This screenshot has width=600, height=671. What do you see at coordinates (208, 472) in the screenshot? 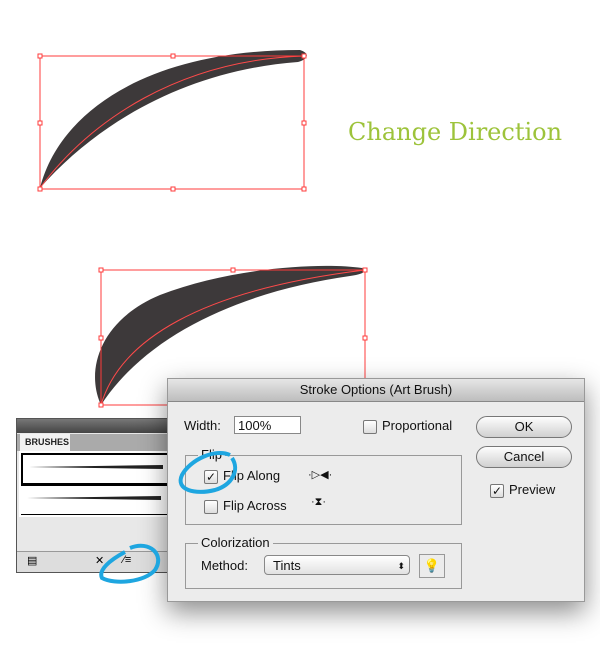
I see `highlight-circle-flip-along` at bounding box center [208, 472].